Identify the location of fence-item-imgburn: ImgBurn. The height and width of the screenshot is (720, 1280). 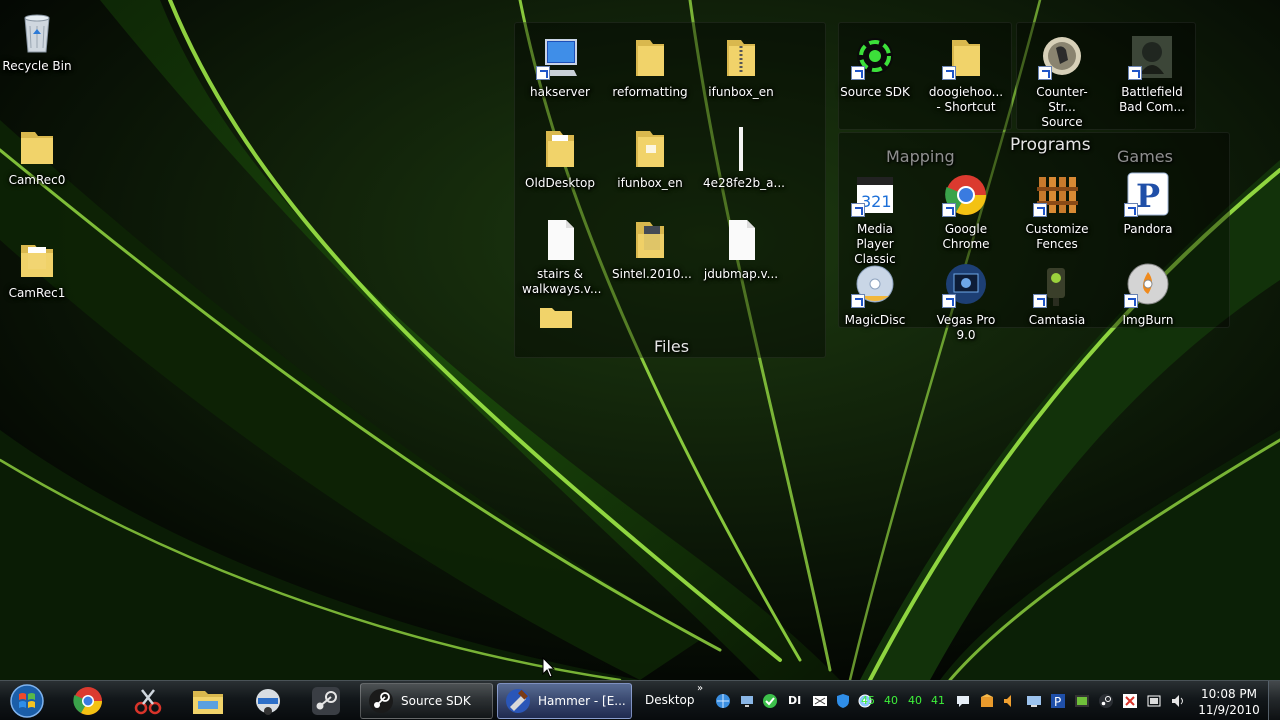
(1148, 295).